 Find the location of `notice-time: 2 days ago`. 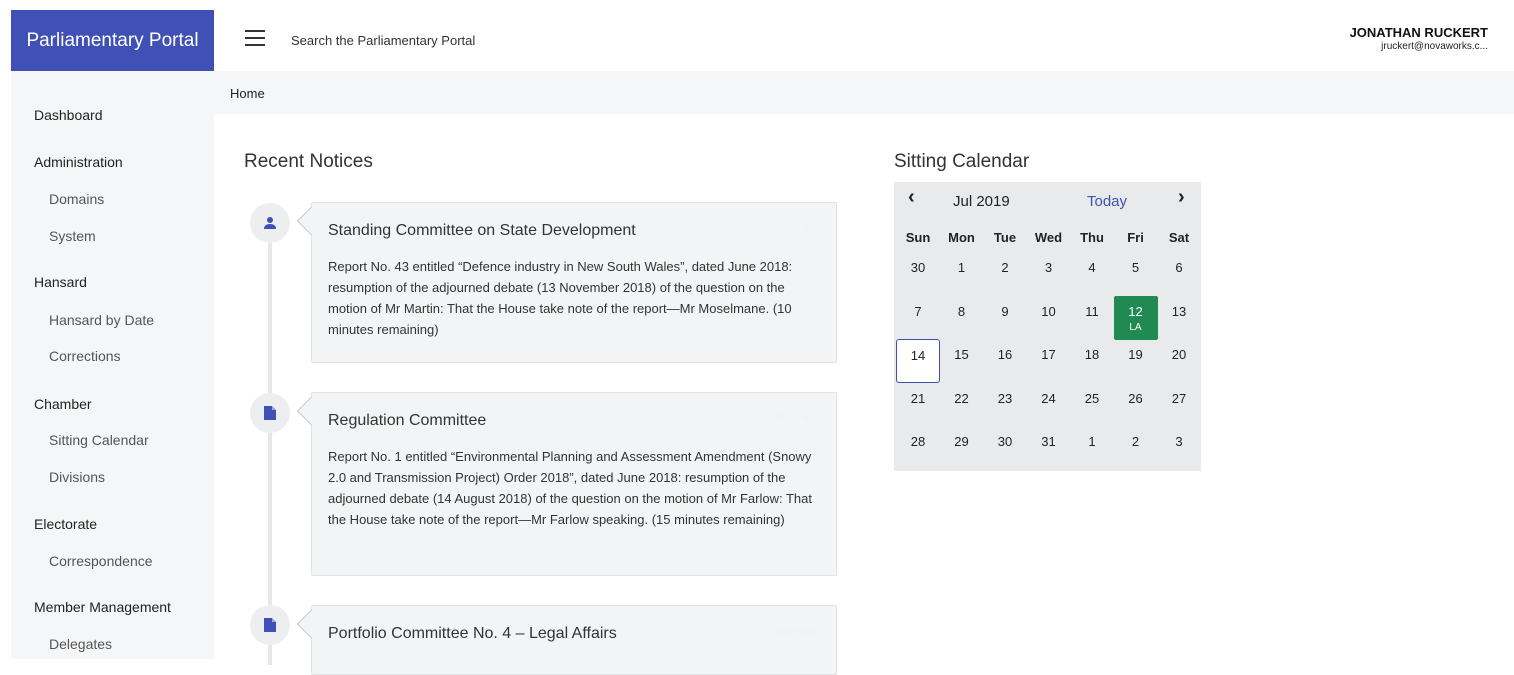

notice-time: 2 days ago is located at coordinates (793, 418).